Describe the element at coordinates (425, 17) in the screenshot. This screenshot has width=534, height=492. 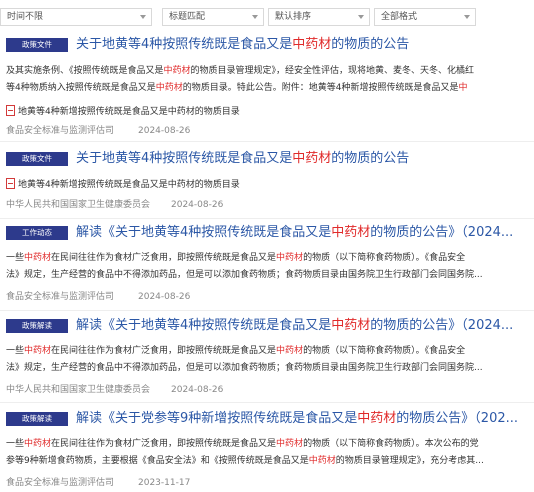
I see `format-filter-select: 全部格式` at that location.